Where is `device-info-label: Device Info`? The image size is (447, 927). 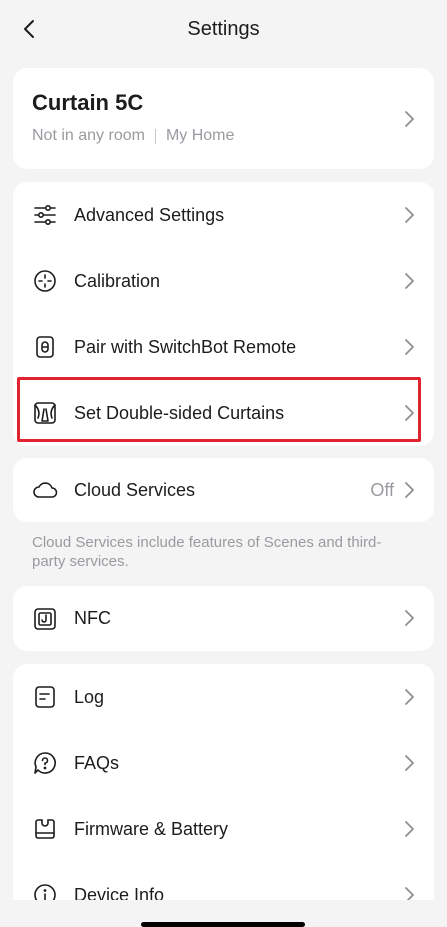
device-info-label: Device Info is located at coordinates (119, 892).